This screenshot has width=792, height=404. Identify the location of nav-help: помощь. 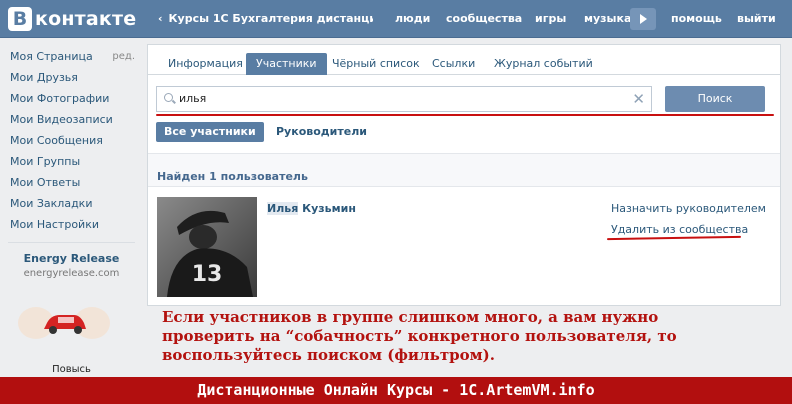
(696, 18).